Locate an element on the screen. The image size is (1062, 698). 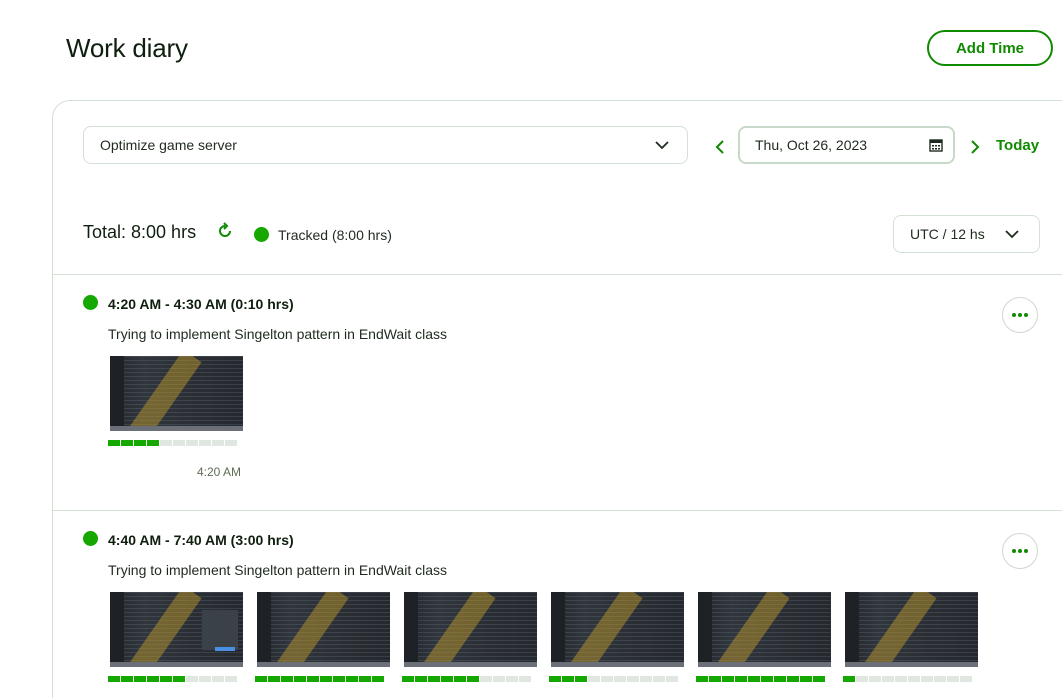
refresh-icon is located at coordinates (225, 231).